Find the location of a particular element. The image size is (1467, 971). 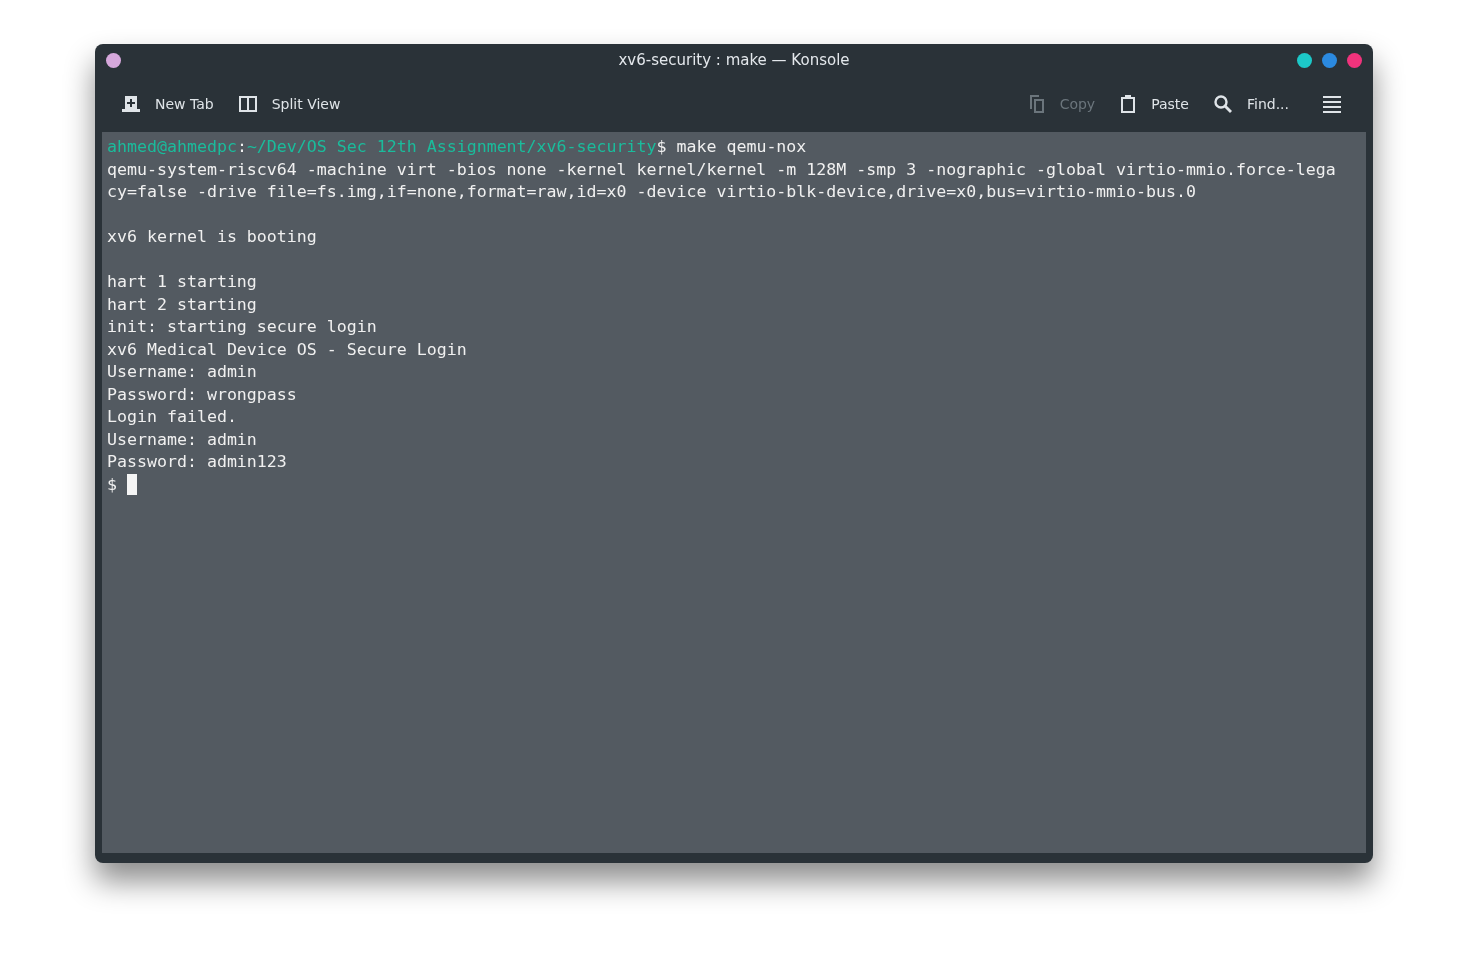

prompt-text: ~/Dev/OS Sec 12th Assignment/xv6-security is located at coordinates (451, 147).